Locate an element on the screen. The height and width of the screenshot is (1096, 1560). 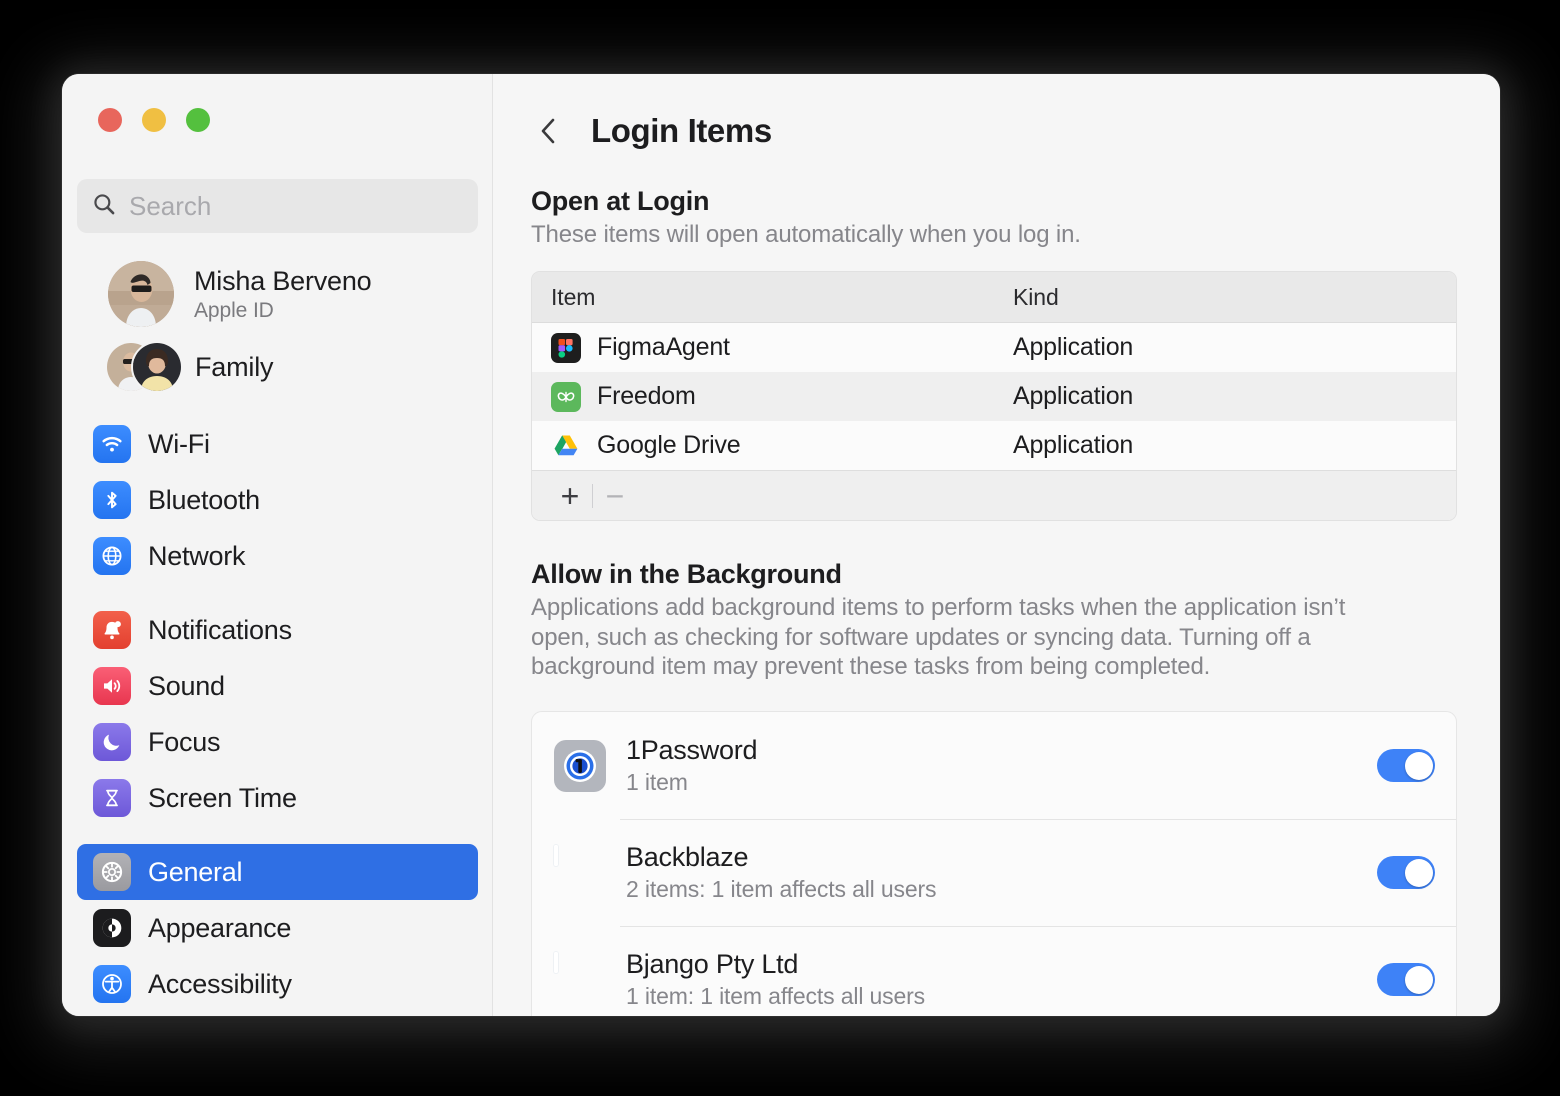
sidebar-group-connectivity: Wi-Fi Bluetooth Network is located at coordinates (277, 500).